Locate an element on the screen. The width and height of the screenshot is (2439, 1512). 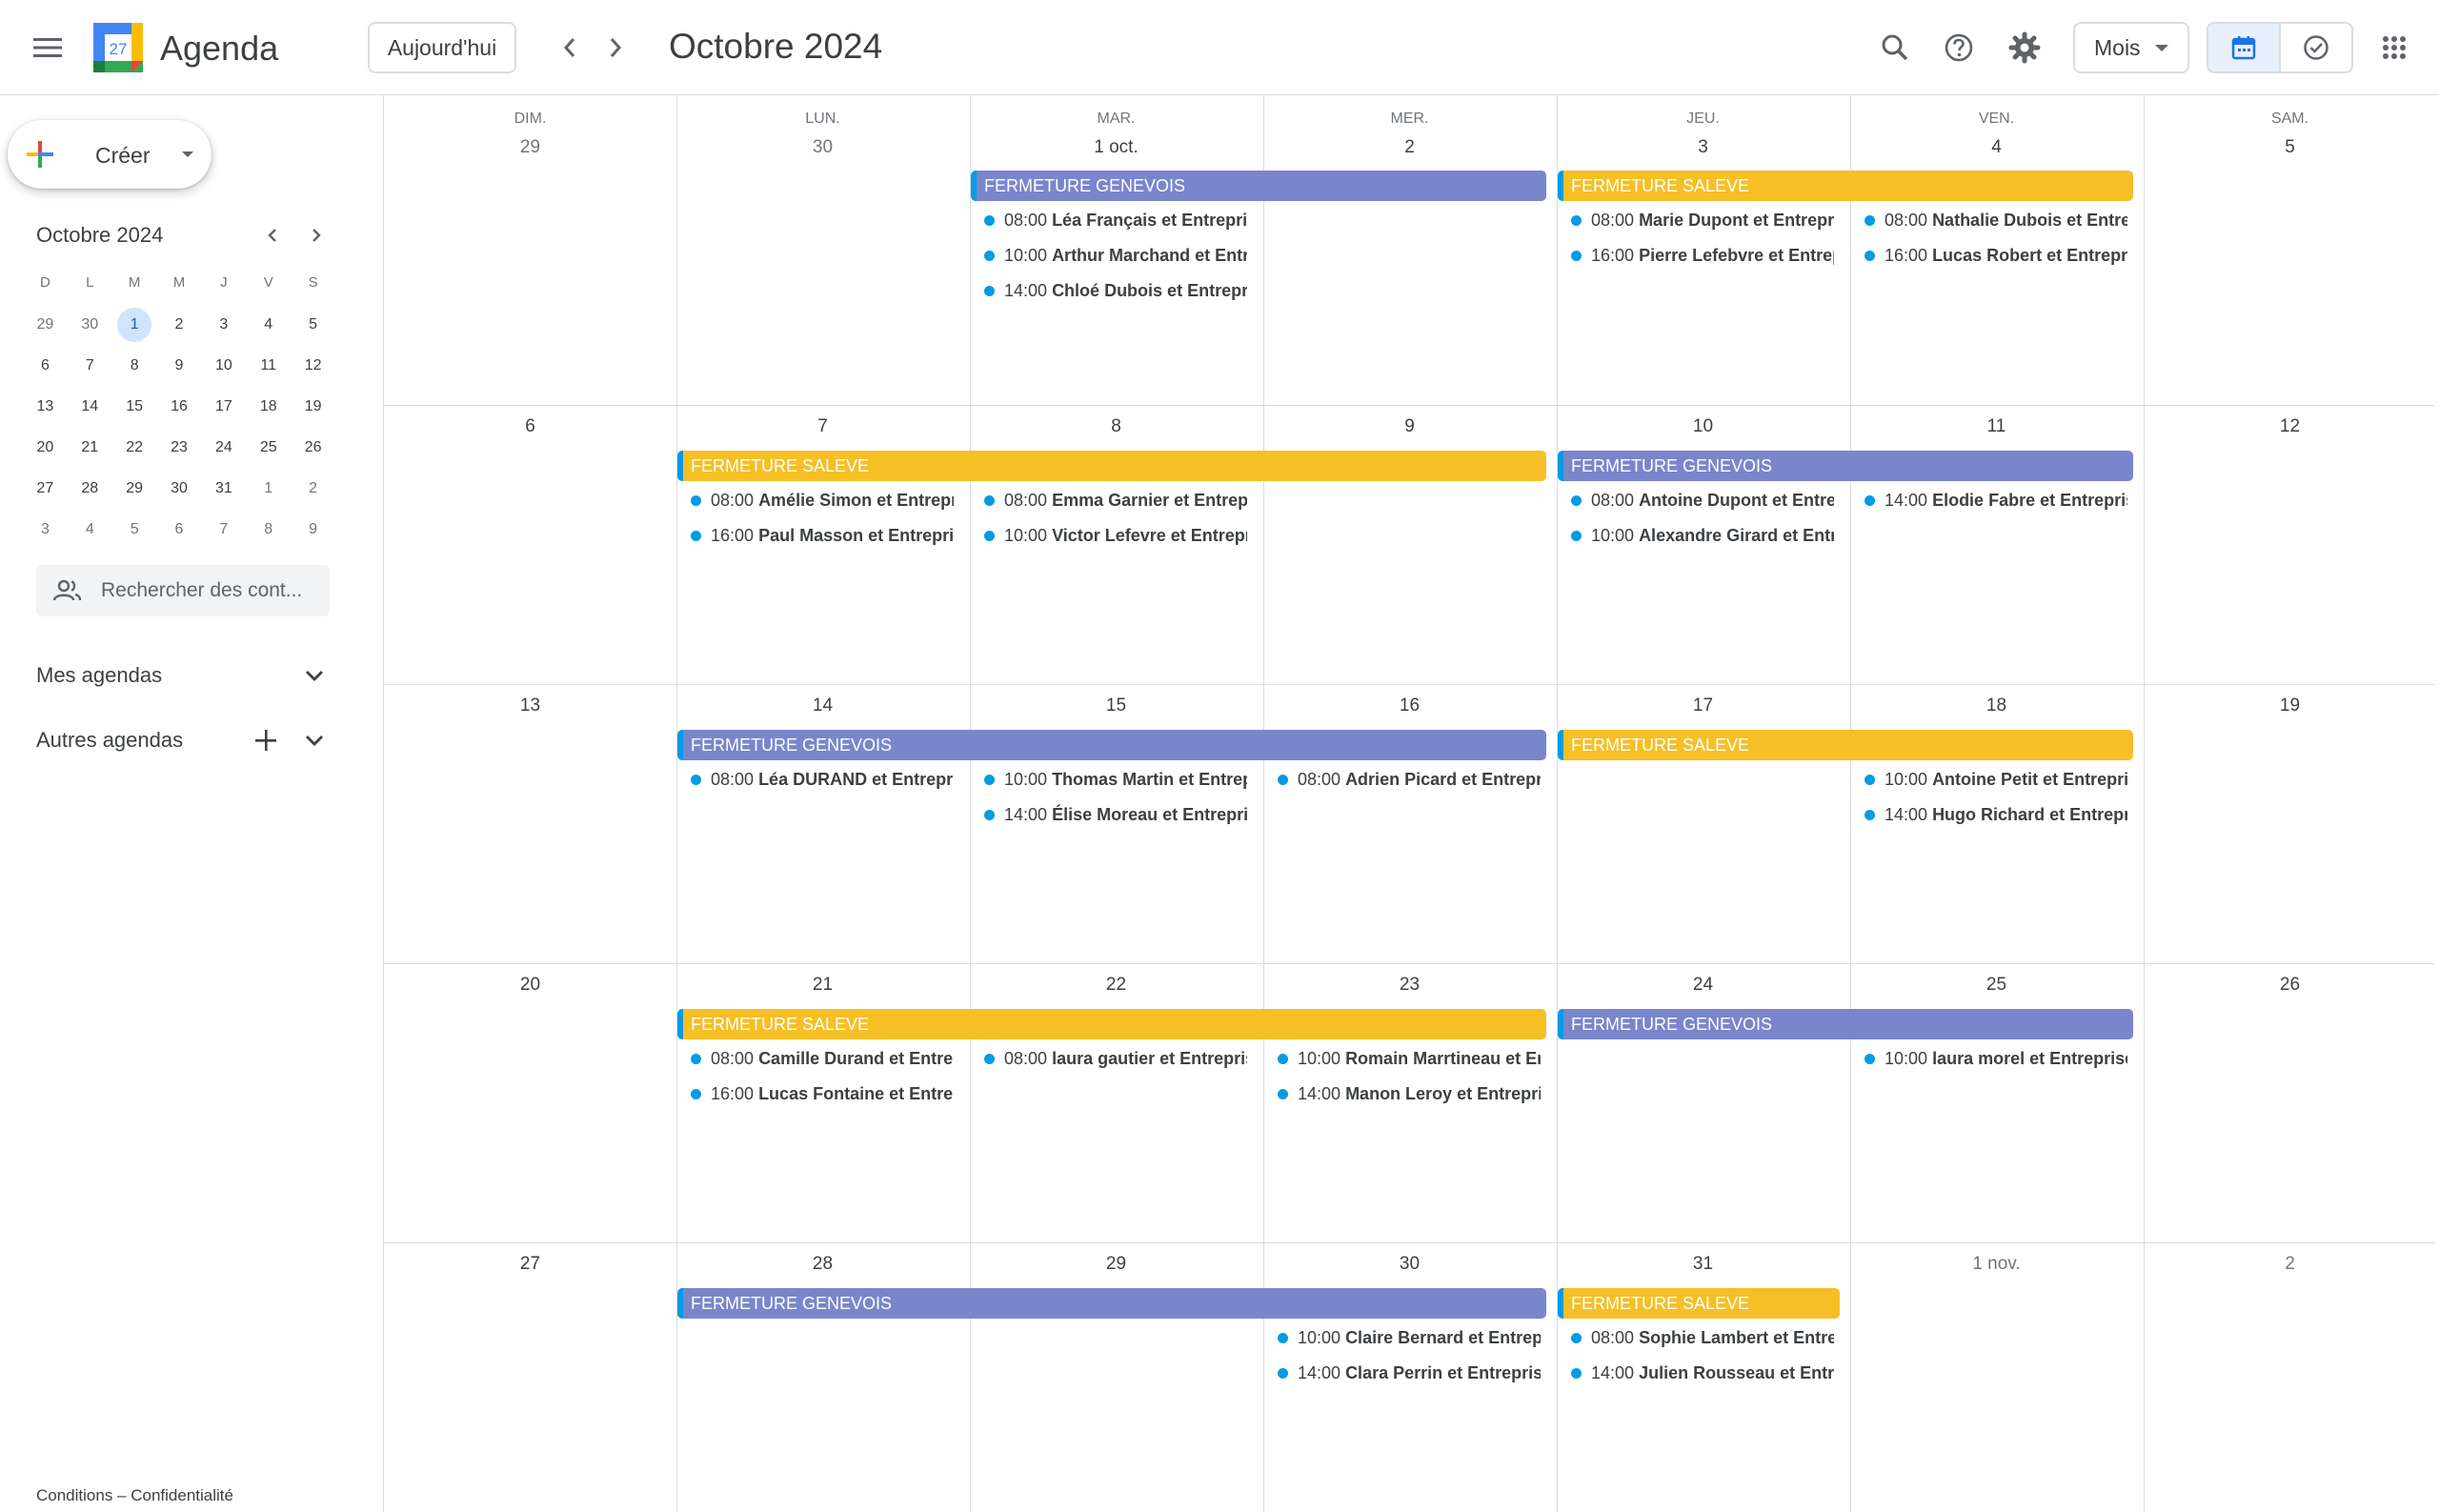
mini-day: 23 is located at coordinates (179, 447).